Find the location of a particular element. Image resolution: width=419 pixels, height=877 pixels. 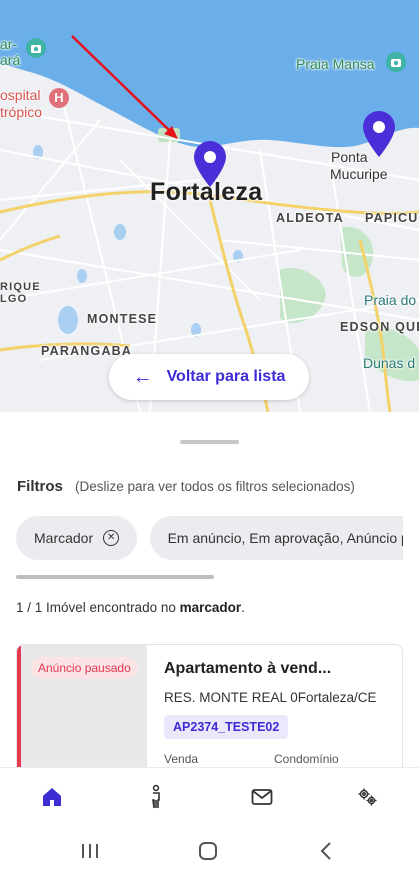

map-label-papicu: PAPICU is located at coordinates (392, 218).